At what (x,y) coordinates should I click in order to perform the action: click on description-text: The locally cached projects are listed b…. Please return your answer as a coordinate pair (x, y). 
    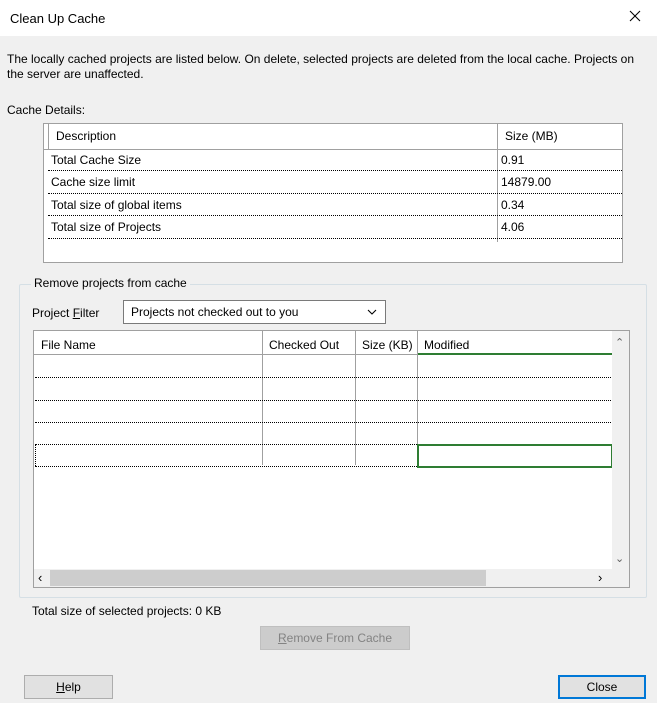
    Looking at the image, I should click on (321, 66).